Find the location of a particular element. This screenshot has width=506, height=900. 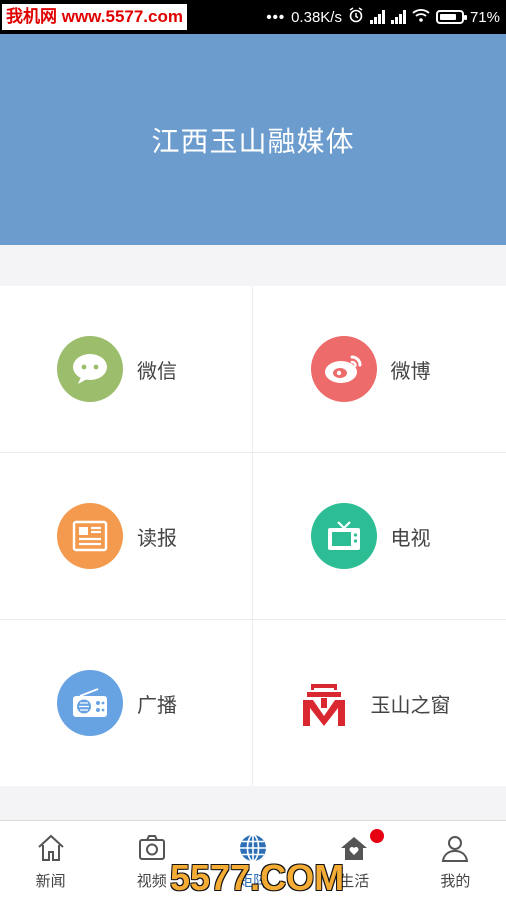

alarm-icon is located at coordinates (356, 17).